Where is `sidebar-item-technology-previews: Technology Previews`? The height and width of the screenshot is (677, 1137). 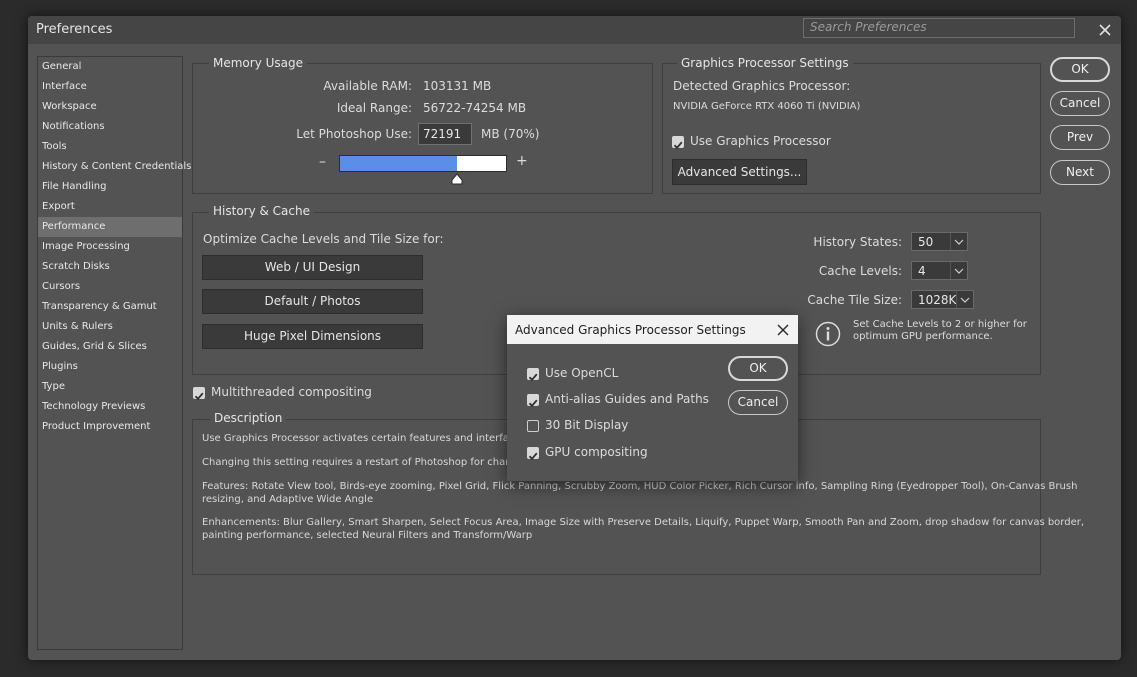
sidebar-item-technology-previews: Technology Previews is located at coordinates (110, 407).